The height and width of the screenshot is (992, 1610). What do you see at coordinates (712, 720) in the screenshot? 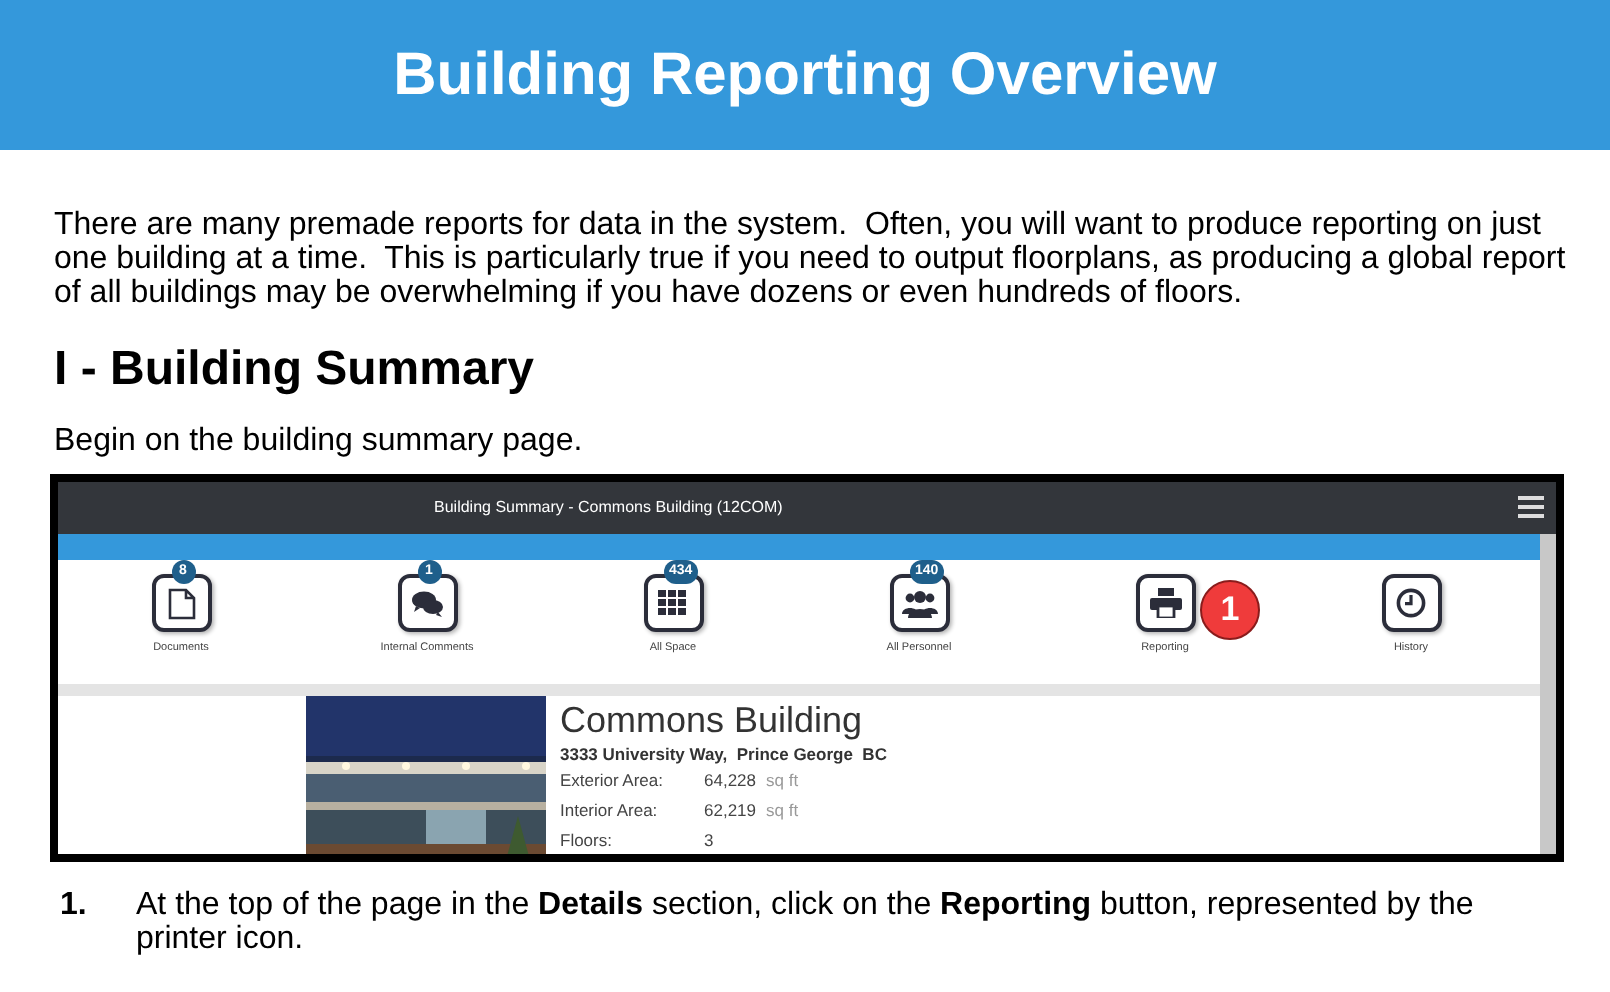
I see `building-name: Commons Building` at bounding box center [712, 720].